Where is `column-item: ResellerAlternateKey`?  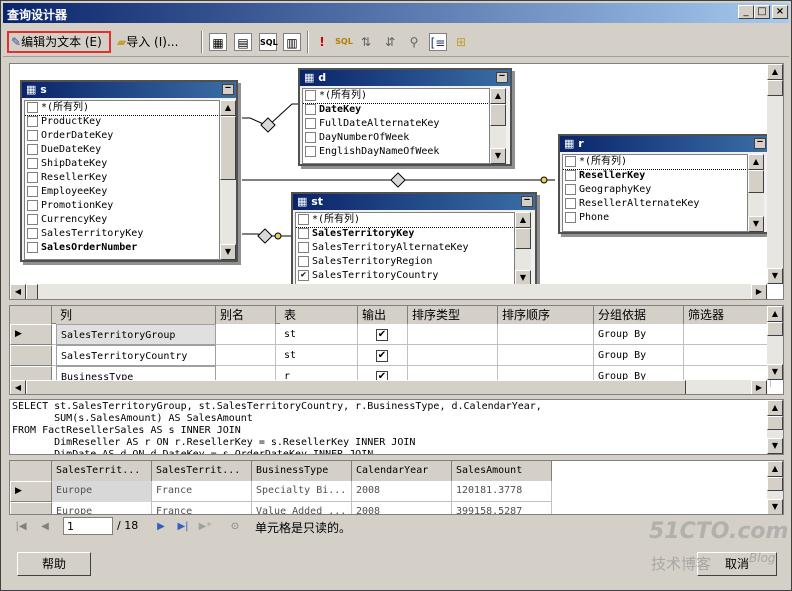 column-item: ResellerAlternateKey is located at coordinates (655, 204).